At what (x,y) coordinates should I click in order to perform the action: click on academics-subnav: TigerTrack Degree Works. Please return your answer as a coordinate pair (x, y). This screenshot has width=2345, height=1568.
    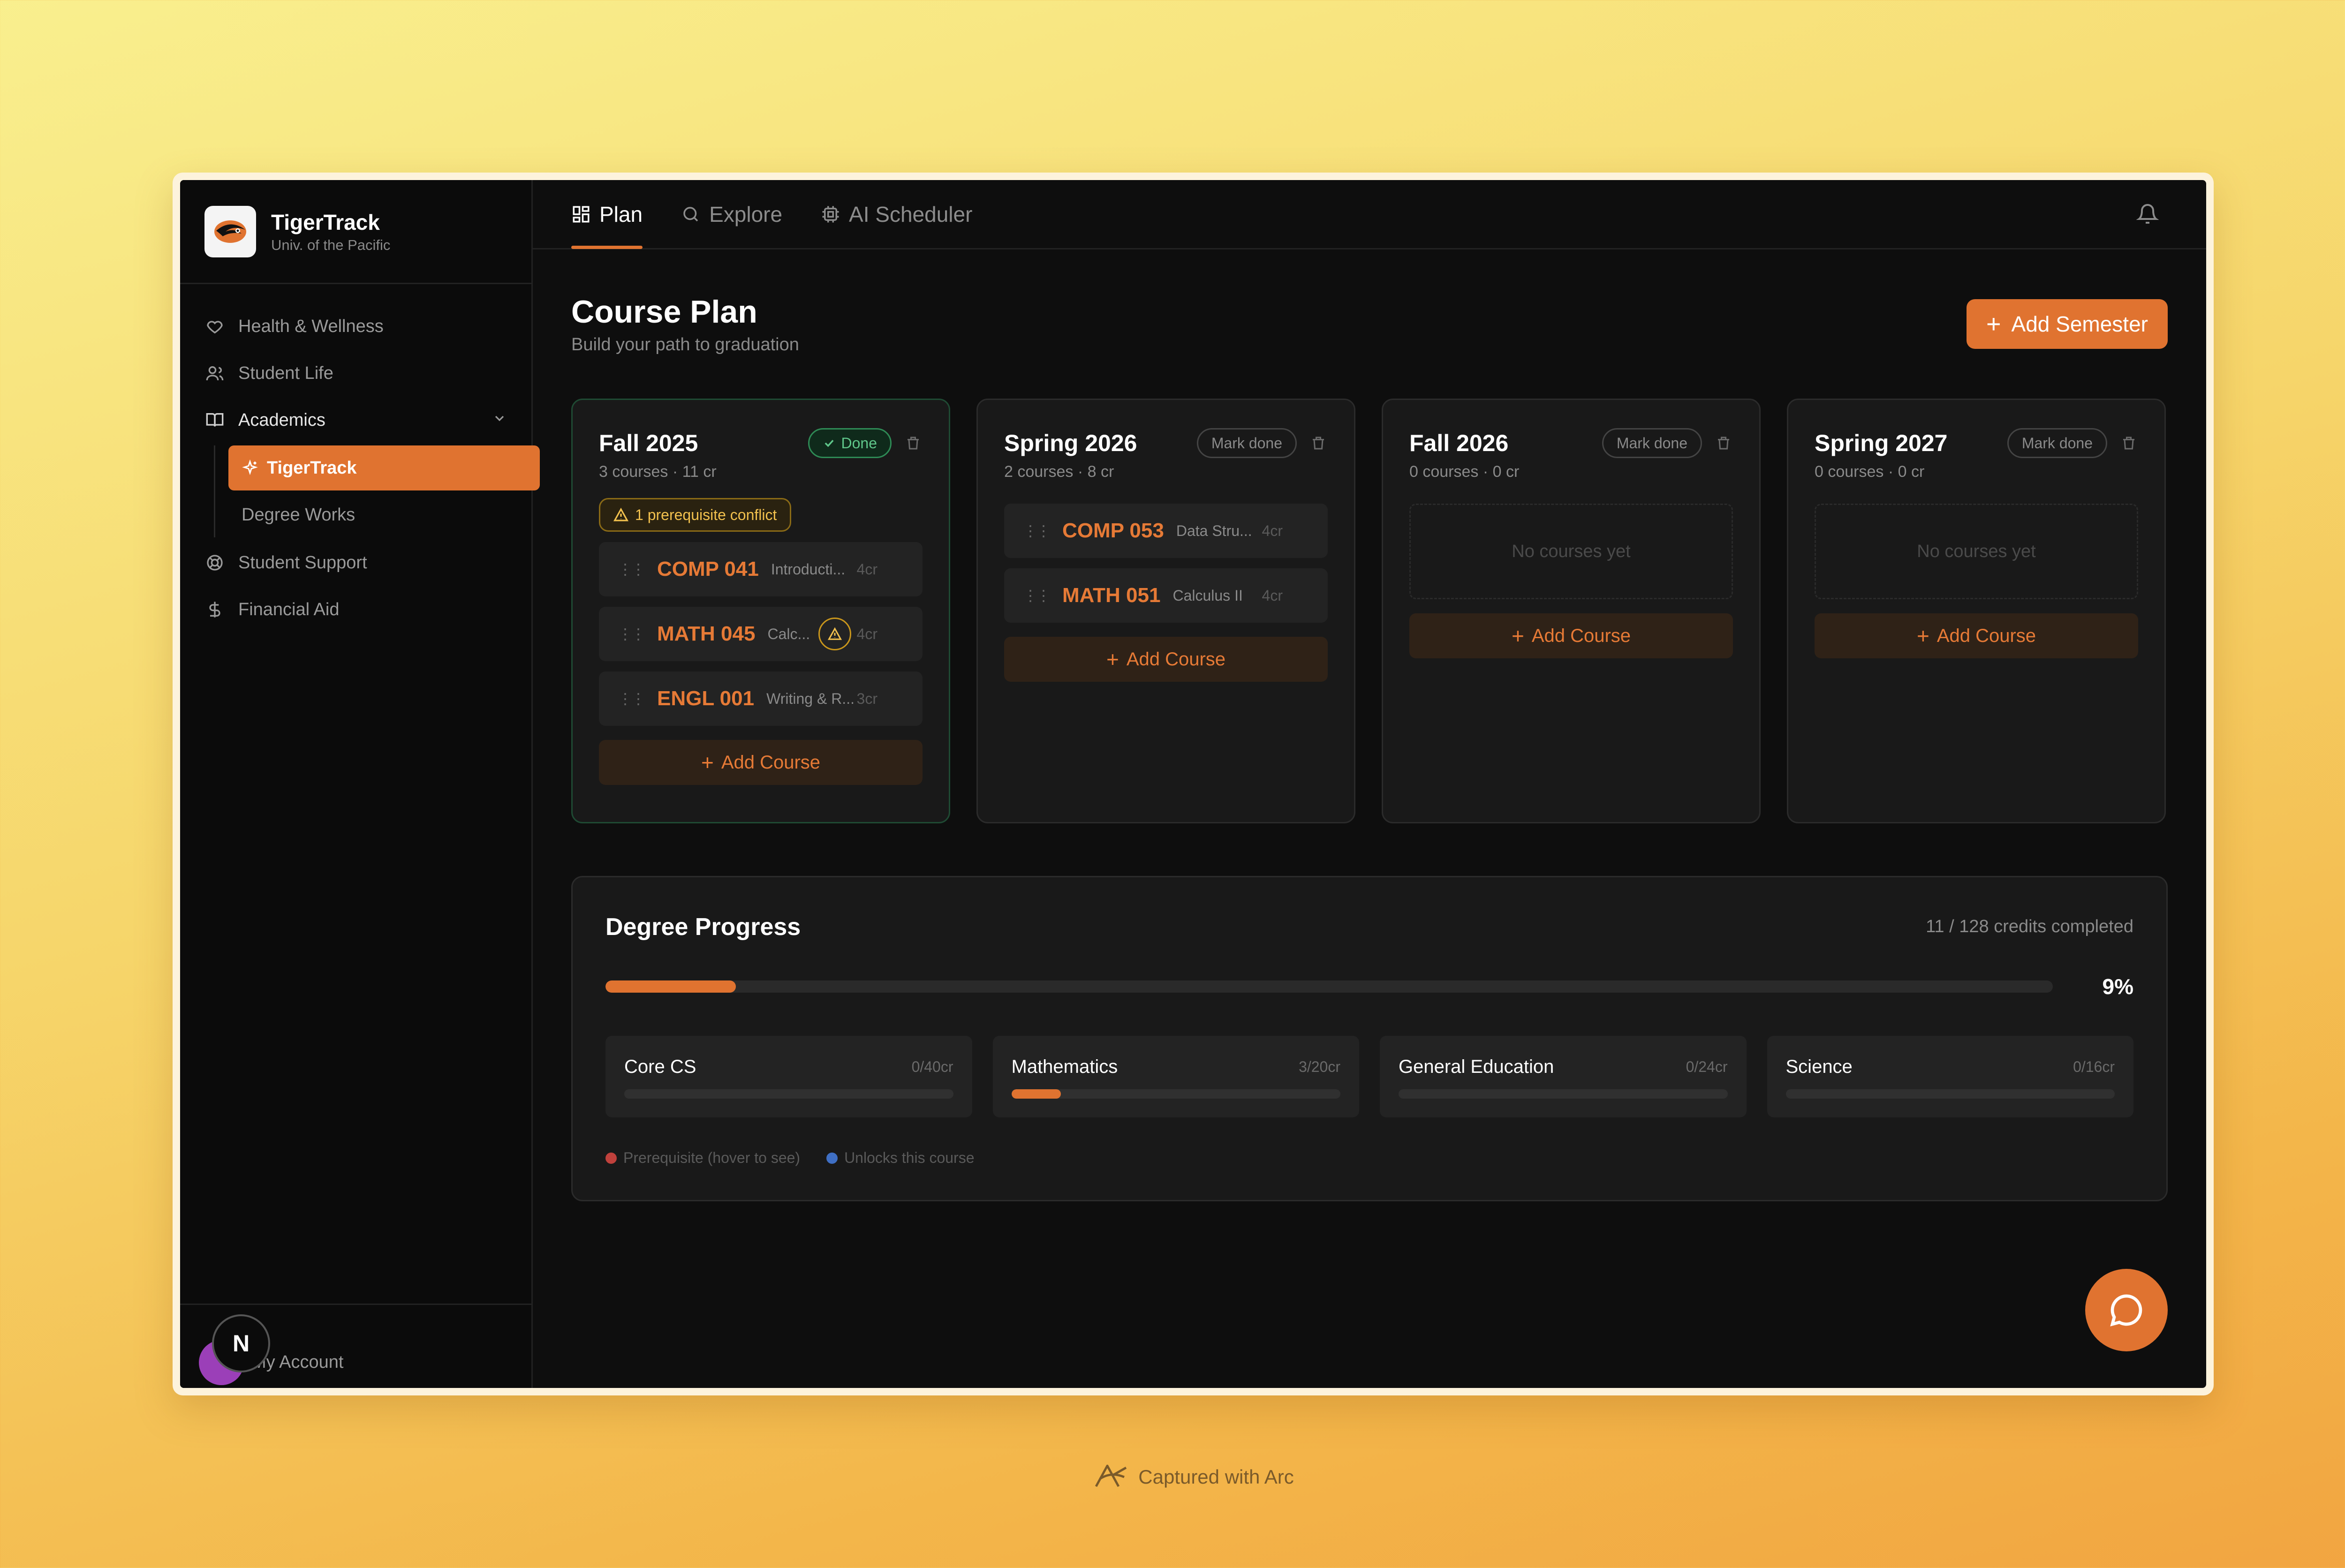
    Looking at the image, I should click on (377, 491).